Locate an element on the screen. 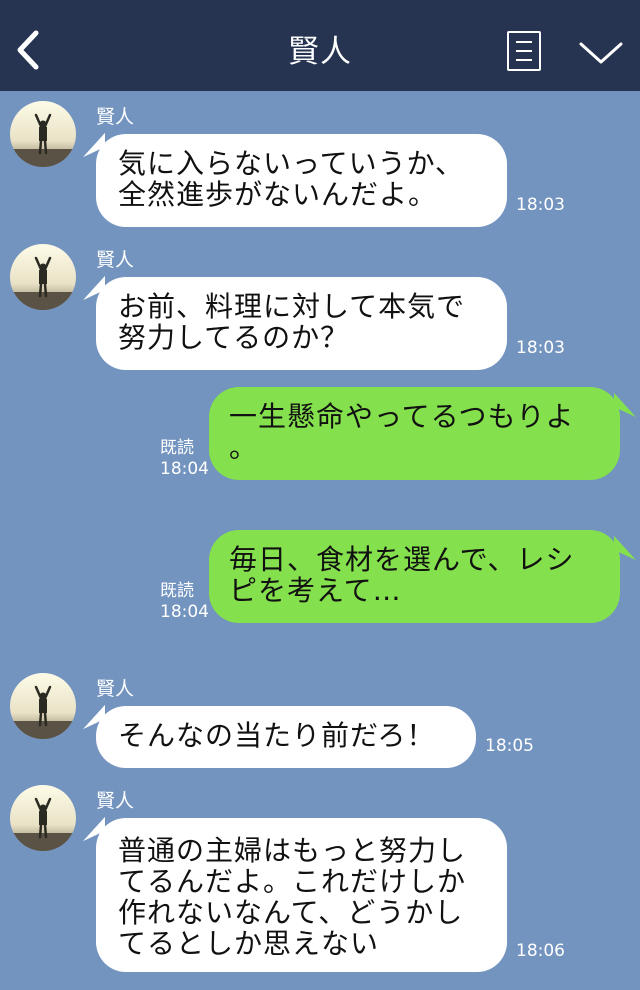 The height and width of the screenshot is (990, 640). message-time: 18:05 is located at coordinates (509, 746).